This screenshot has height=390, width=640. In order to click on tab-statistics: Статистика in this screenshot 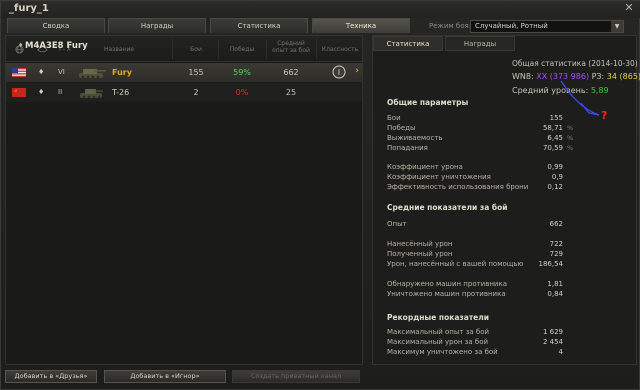, I will do `click(259, 25)`.